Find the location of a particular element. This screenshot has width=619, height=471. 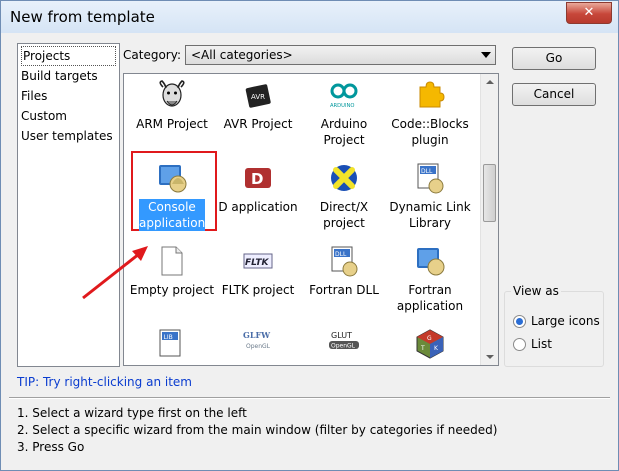

gtk-g-badge: G is located at coordinates (429, 338).